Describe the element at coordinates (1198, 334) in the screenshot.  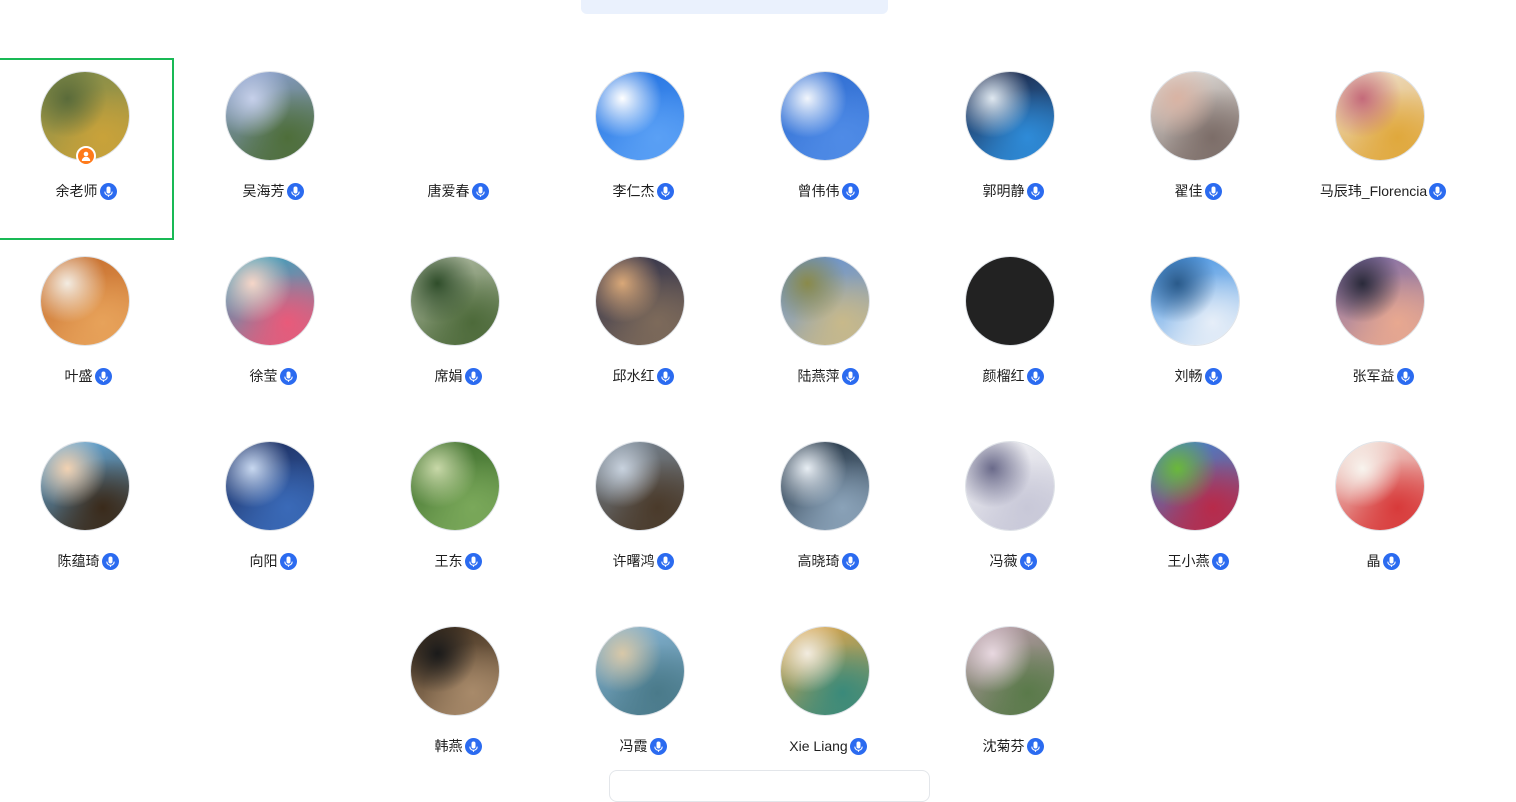
I see `participant-tile: 刘畅` at that location.